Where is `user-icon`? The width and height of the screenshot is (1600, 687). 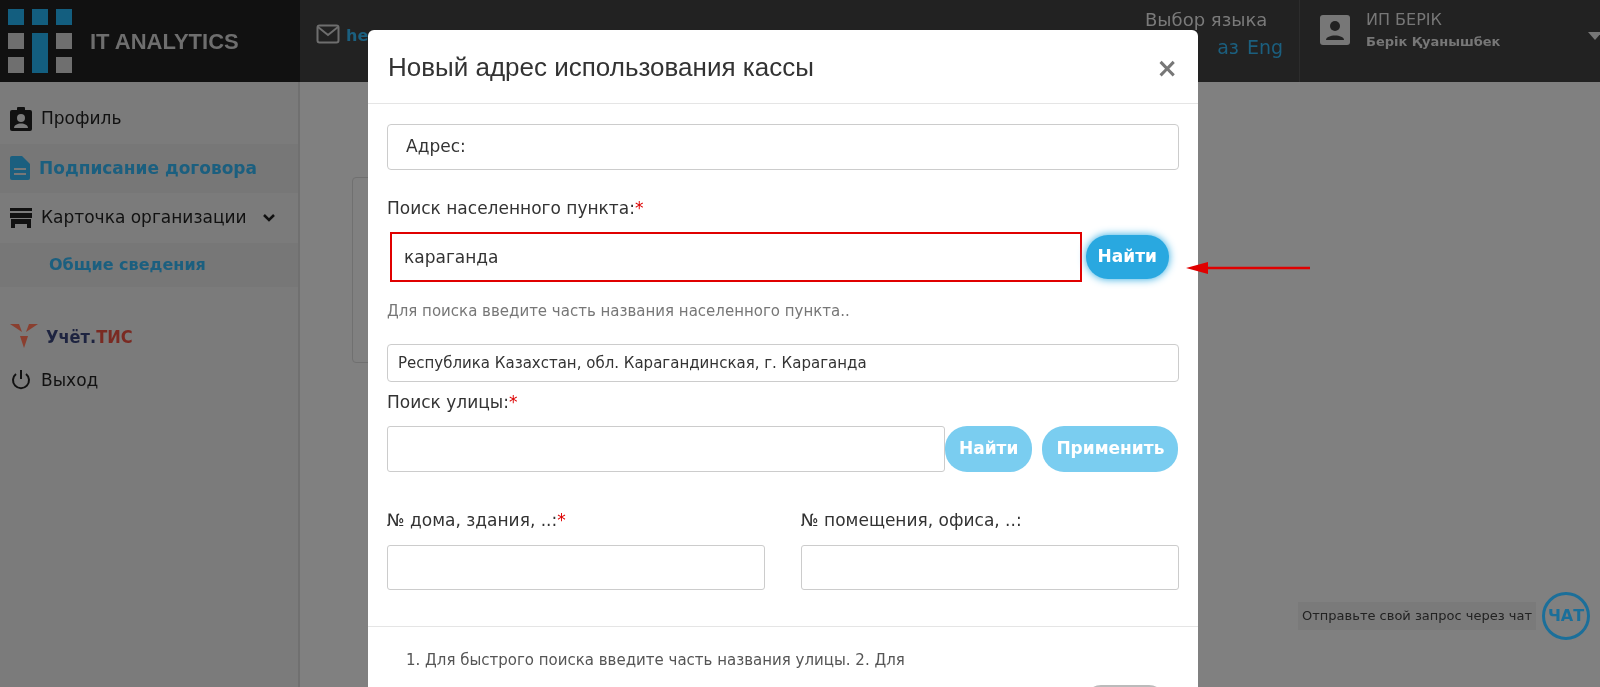 user-icon is located at coordinates (1335, 30).